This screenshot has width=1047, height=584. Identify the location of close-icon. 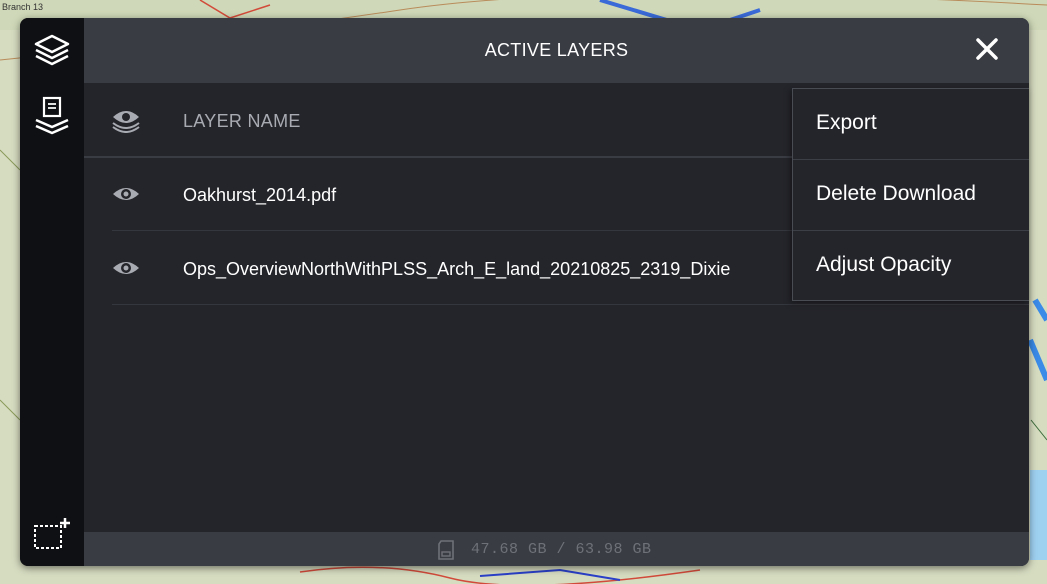
(987, 49).